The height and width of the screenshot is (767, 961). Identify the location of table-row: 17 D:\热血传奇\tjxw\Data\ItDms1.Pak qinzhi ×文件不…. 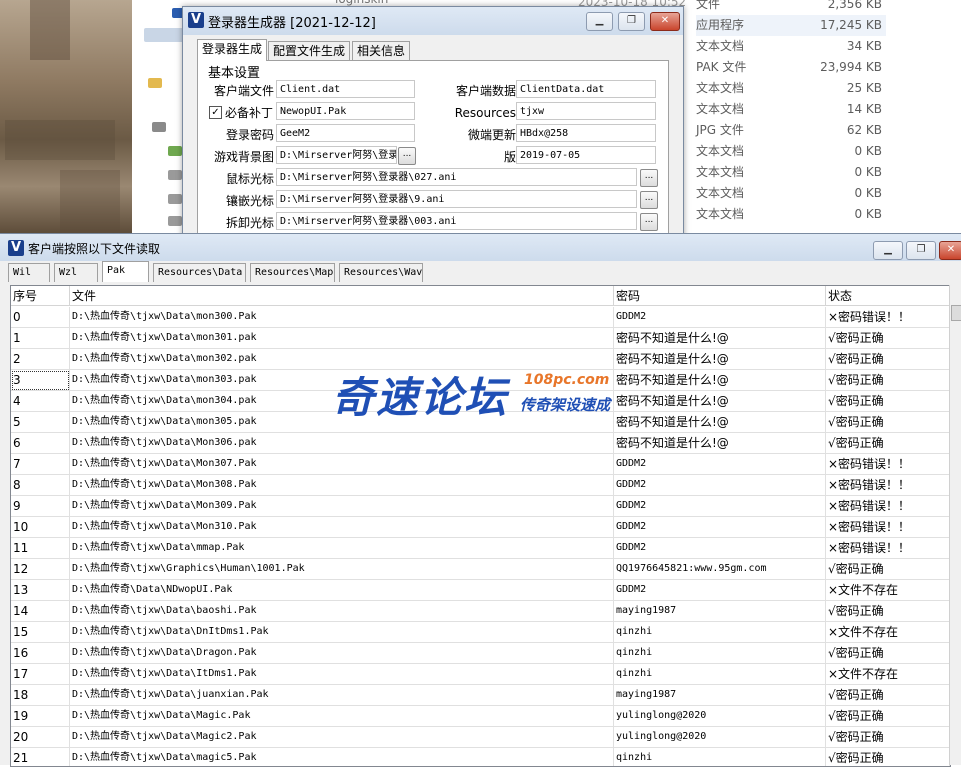
(480, 674).